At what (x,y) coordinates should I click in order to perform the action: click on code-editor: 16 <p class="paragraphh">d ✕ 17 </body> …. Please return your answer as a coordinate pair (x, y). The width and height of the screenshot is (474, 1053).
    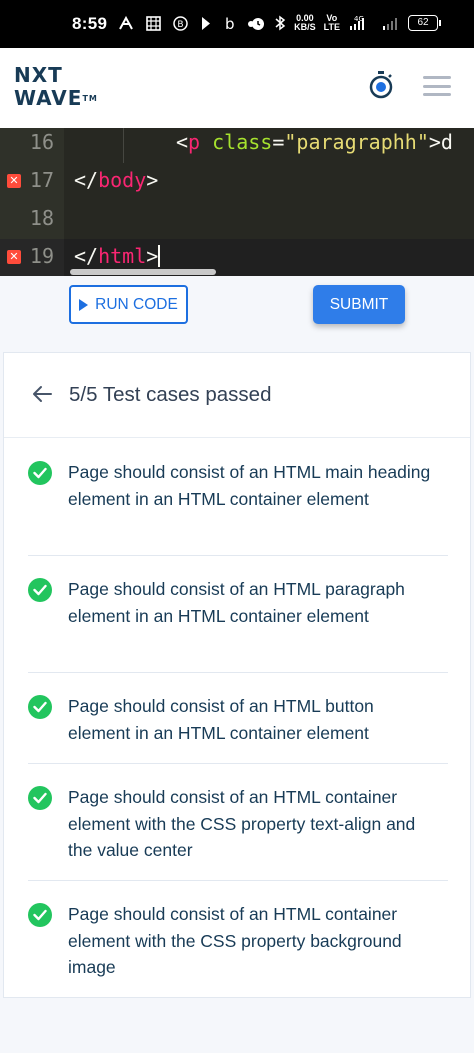
    Looking at the image, I should click on (237, 202).